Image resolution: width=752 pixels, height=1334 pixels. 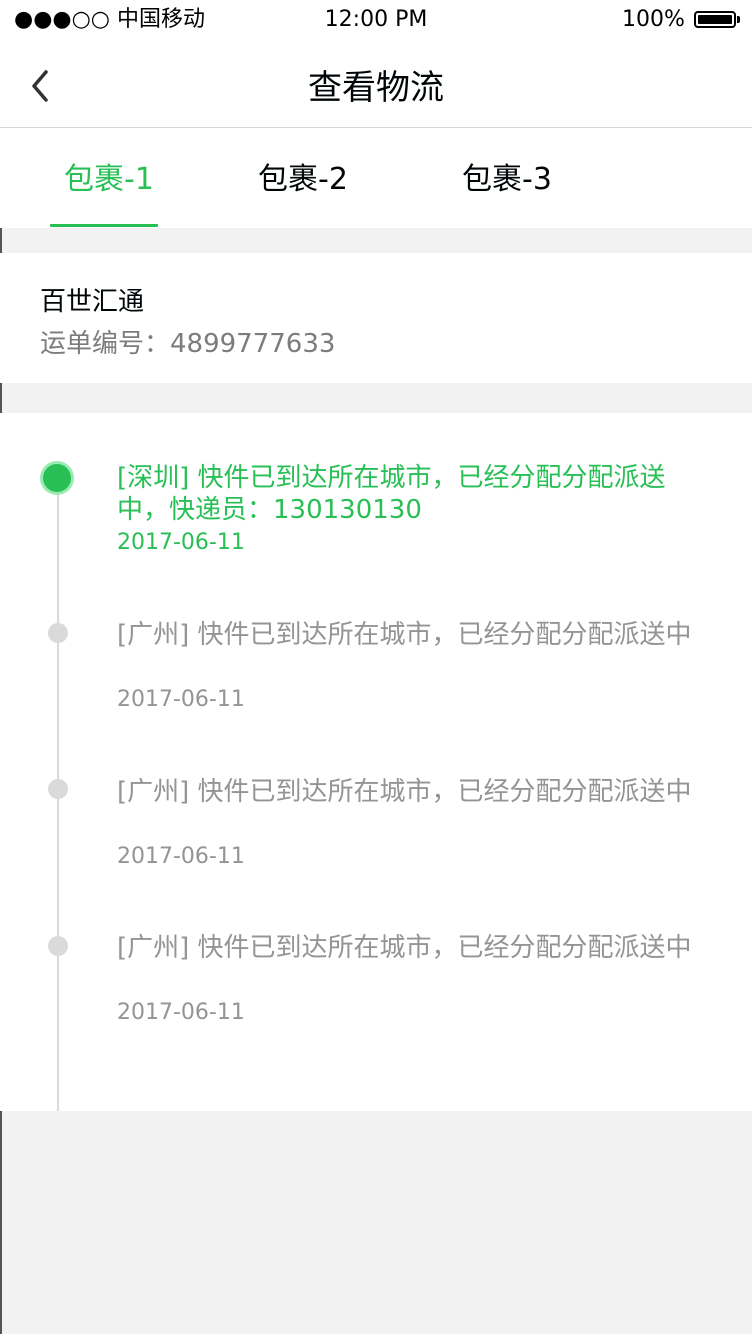 What do you see at coordinates (653, 19) in the screenshot?
I see `battery-percent: 100%` at bounding box center [653, 19].